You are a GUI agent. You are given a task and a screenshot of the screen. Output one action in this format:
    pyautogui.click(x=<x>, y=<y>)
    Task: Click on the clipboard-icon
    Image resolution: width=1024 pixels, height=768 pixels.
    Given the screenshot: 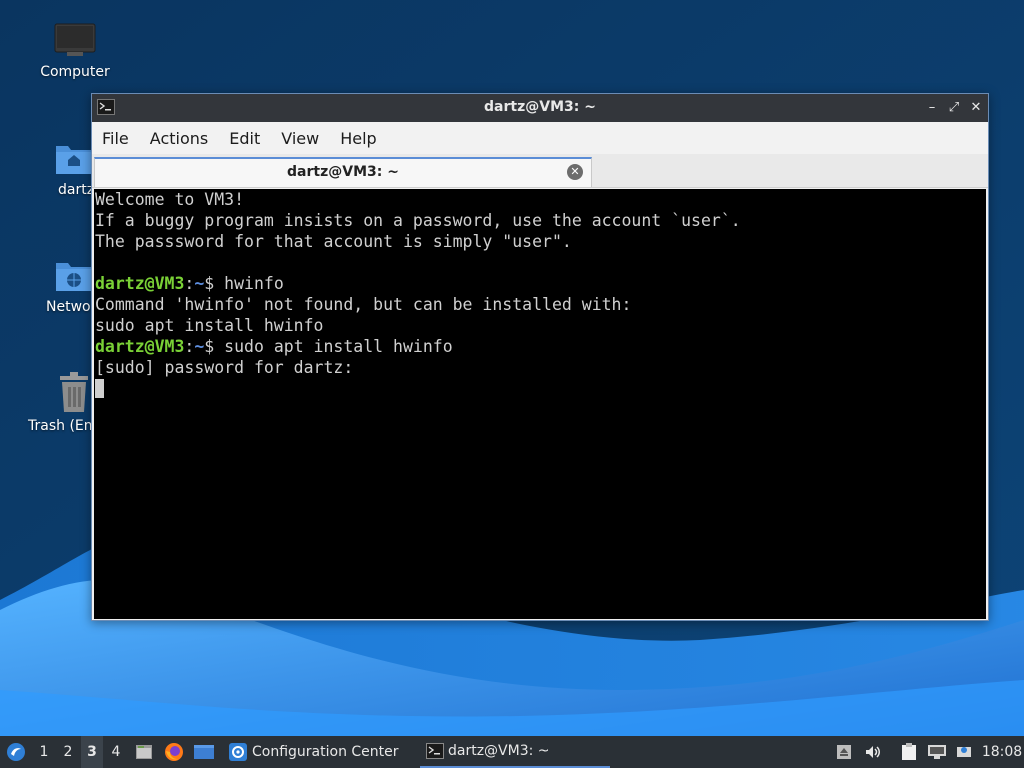 What is the action you would take?
    pyautogui.click(x=909, y=751)
    